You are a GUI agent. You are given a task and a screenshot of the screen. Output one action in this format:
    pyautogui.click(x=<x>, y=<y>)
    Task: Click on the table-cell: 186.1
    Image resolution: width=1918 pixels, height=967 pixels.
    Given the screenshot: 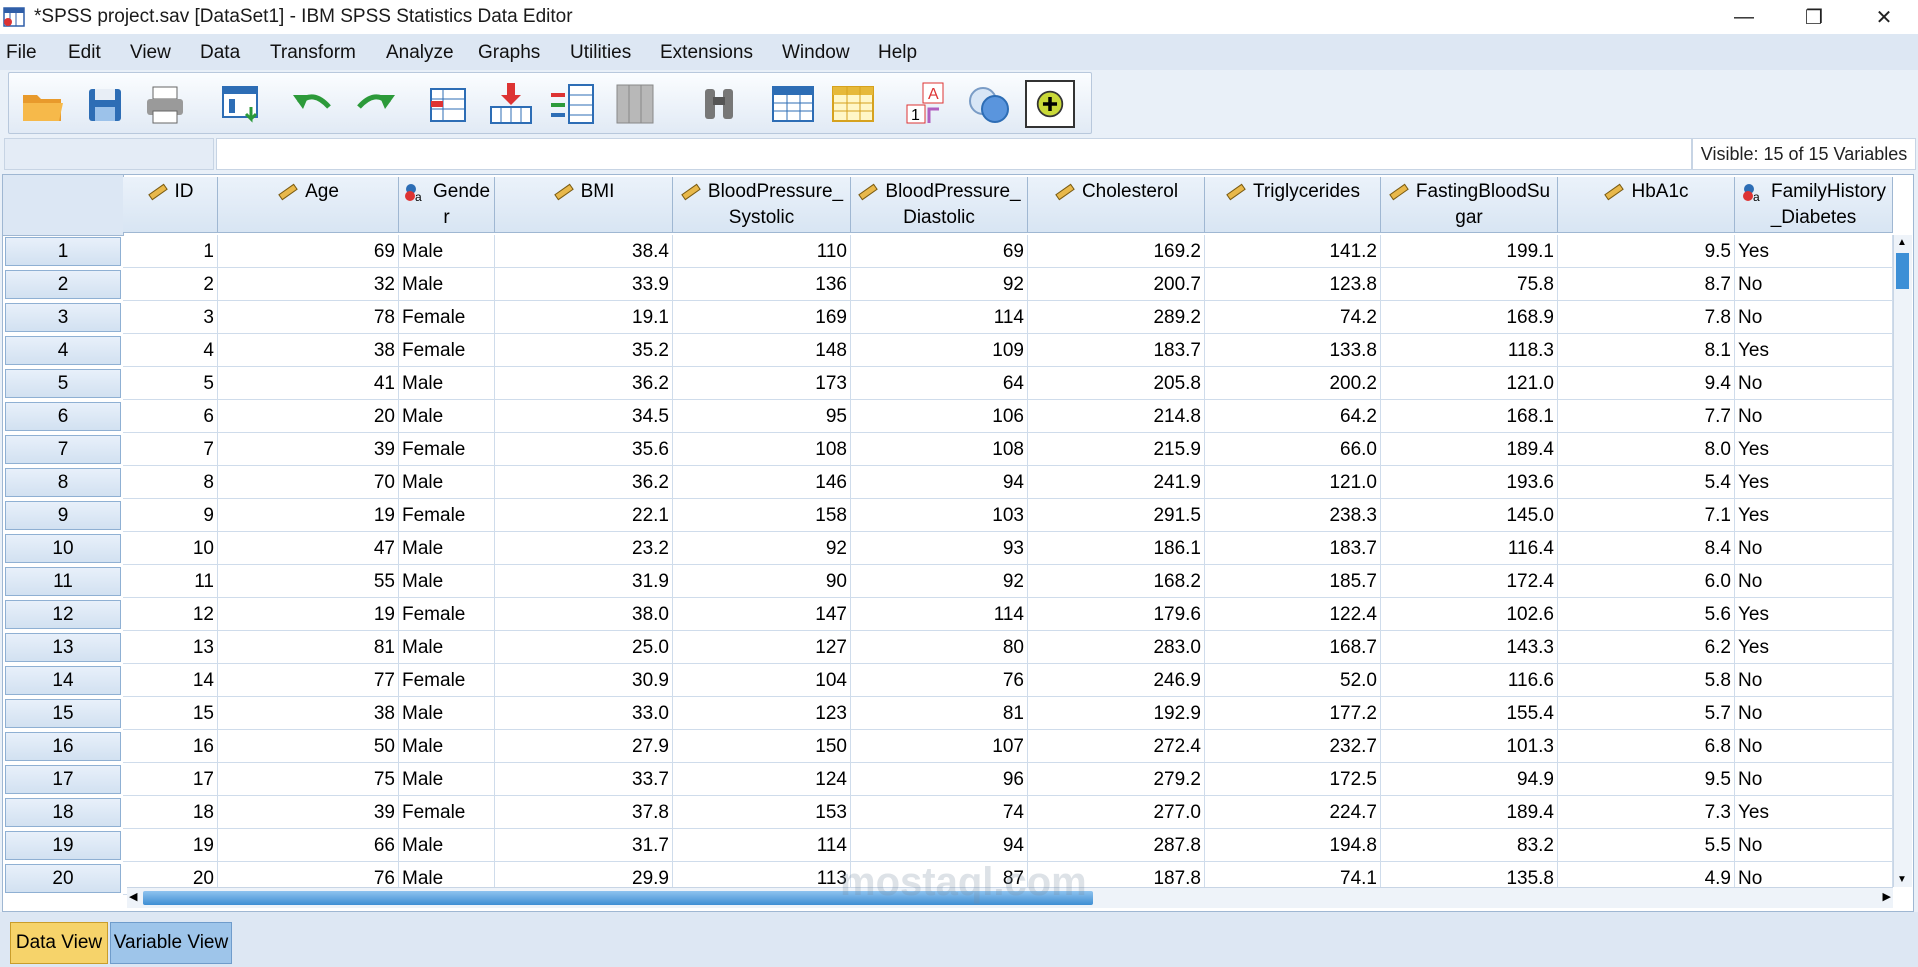 What is the action you would take?
    pyautogui.click(x=1116, y=548)
    